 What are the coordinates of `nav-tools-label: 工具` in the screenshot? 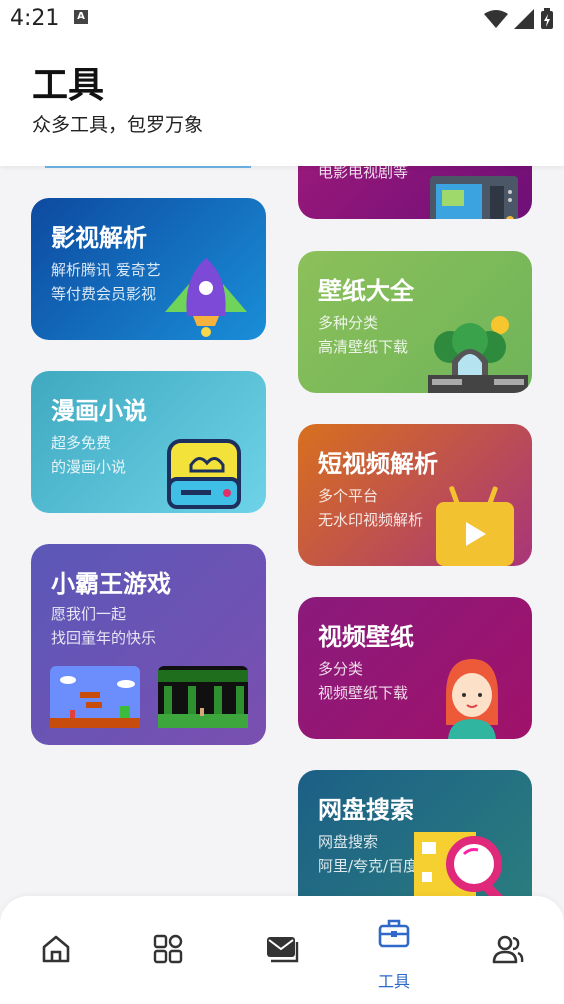 It's located at (393, 981).